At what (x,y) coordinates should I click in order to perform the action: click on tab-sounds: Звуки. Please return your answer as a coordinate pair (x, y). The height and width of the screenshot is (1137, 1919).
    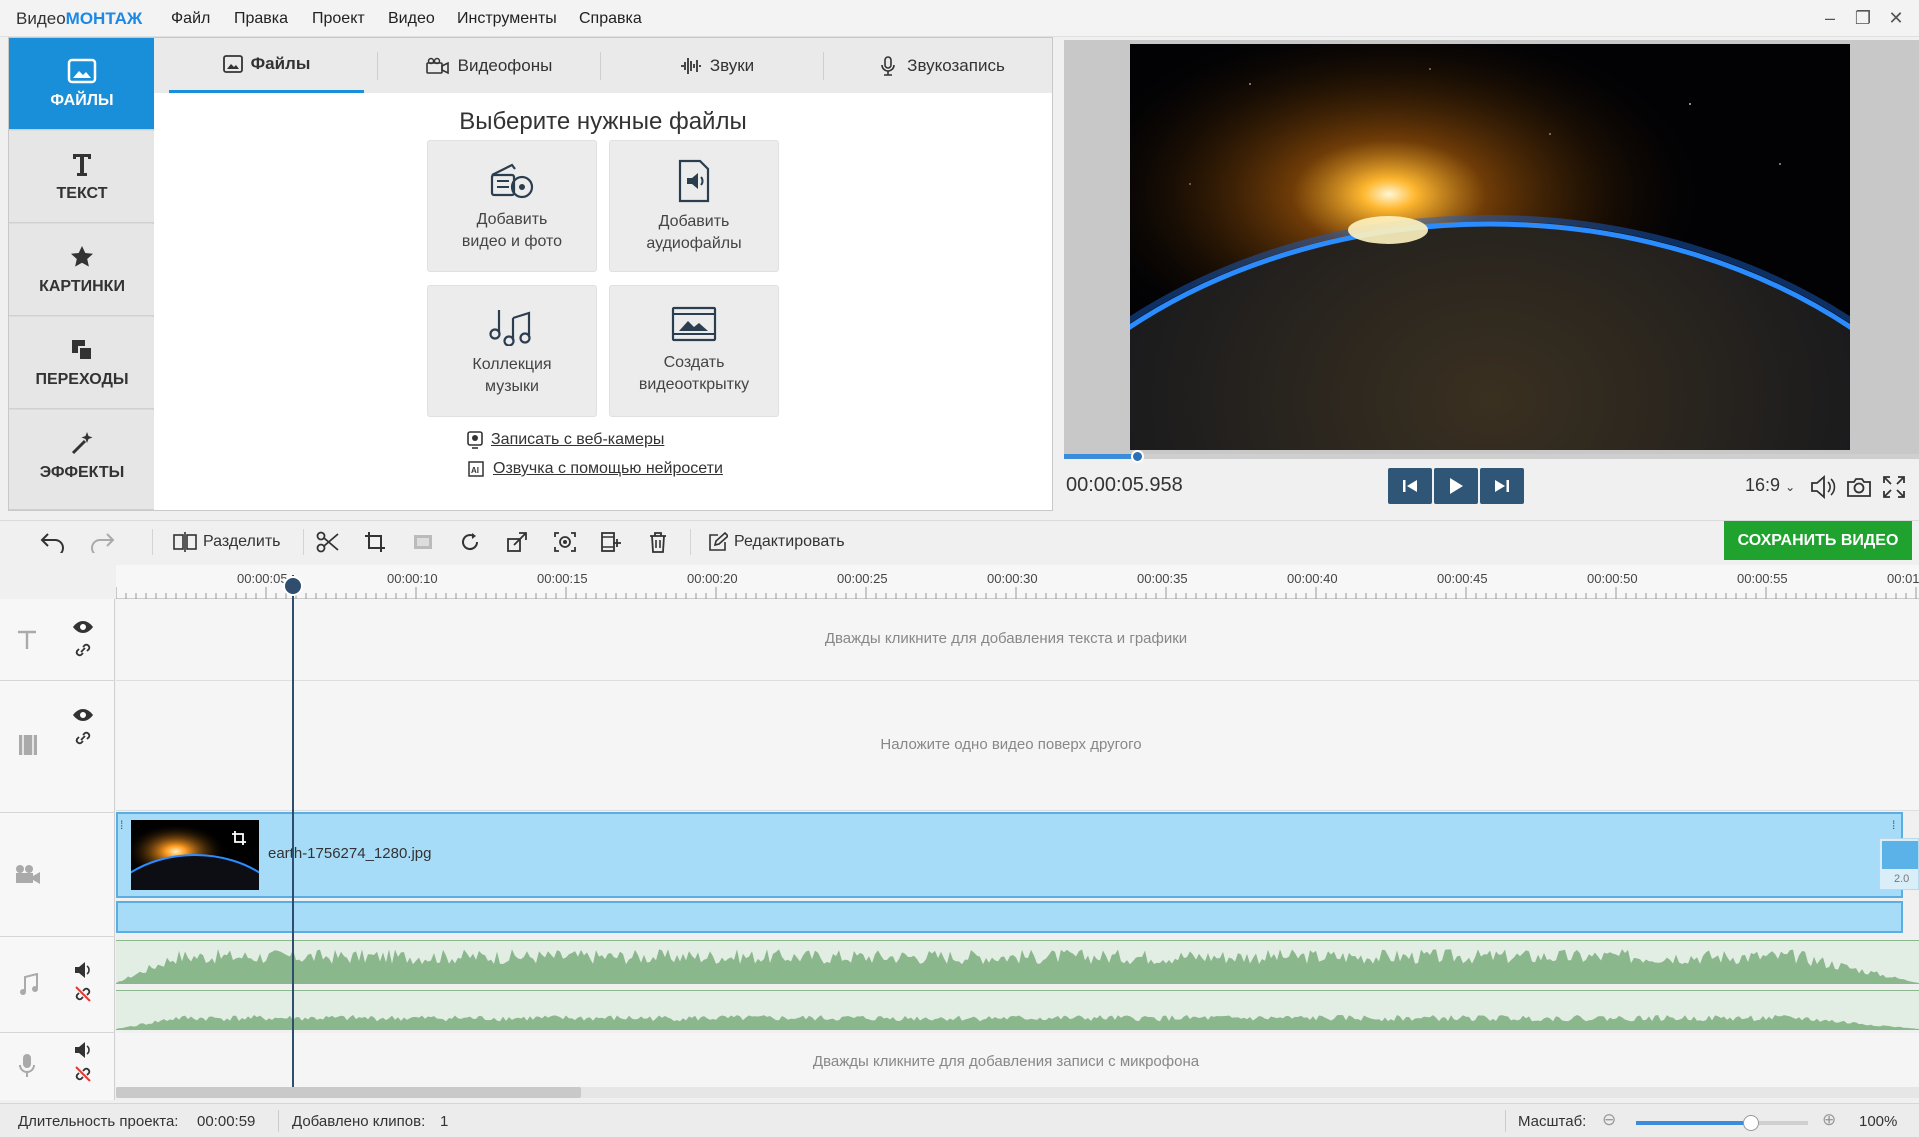
    Looking at the image, I should click on (717, 65).